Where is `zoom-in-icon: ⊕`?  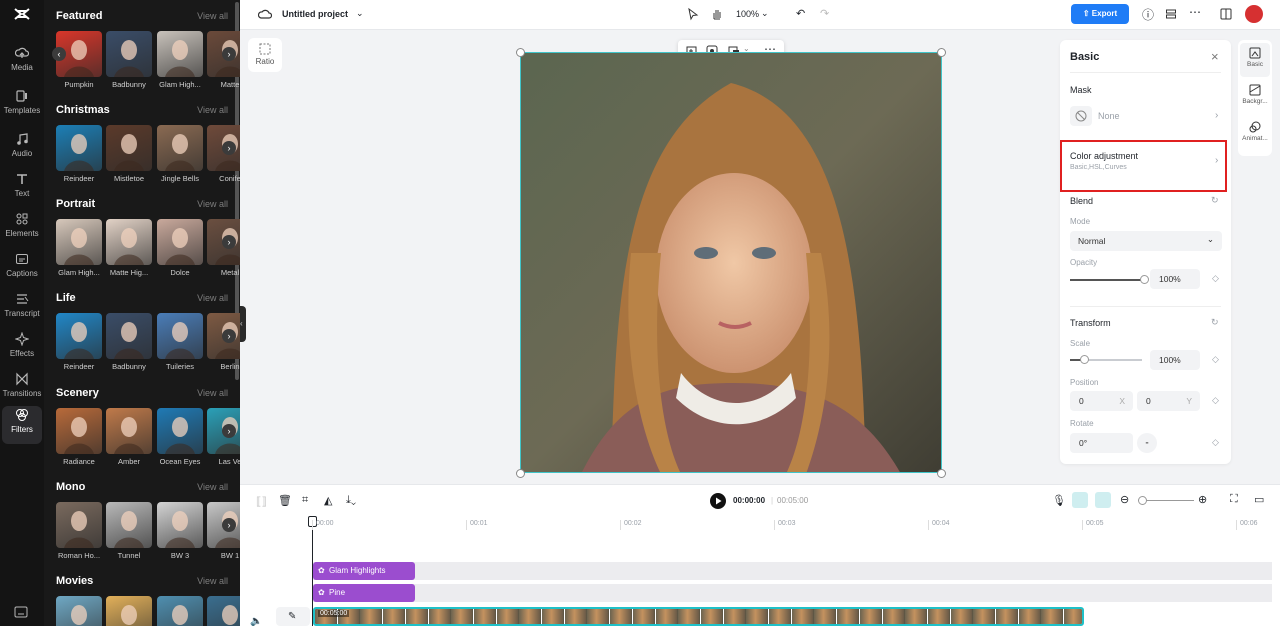
zoom-in-icon: ⊕ is located at coordinates (1202, 499).